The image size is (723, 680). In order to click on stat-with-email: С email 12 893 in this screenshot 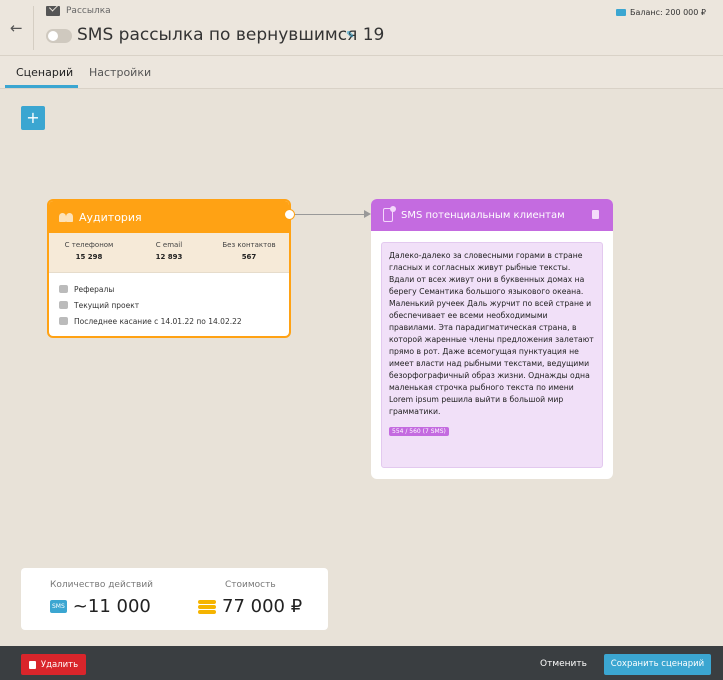, I will do `click(169, 252)`.